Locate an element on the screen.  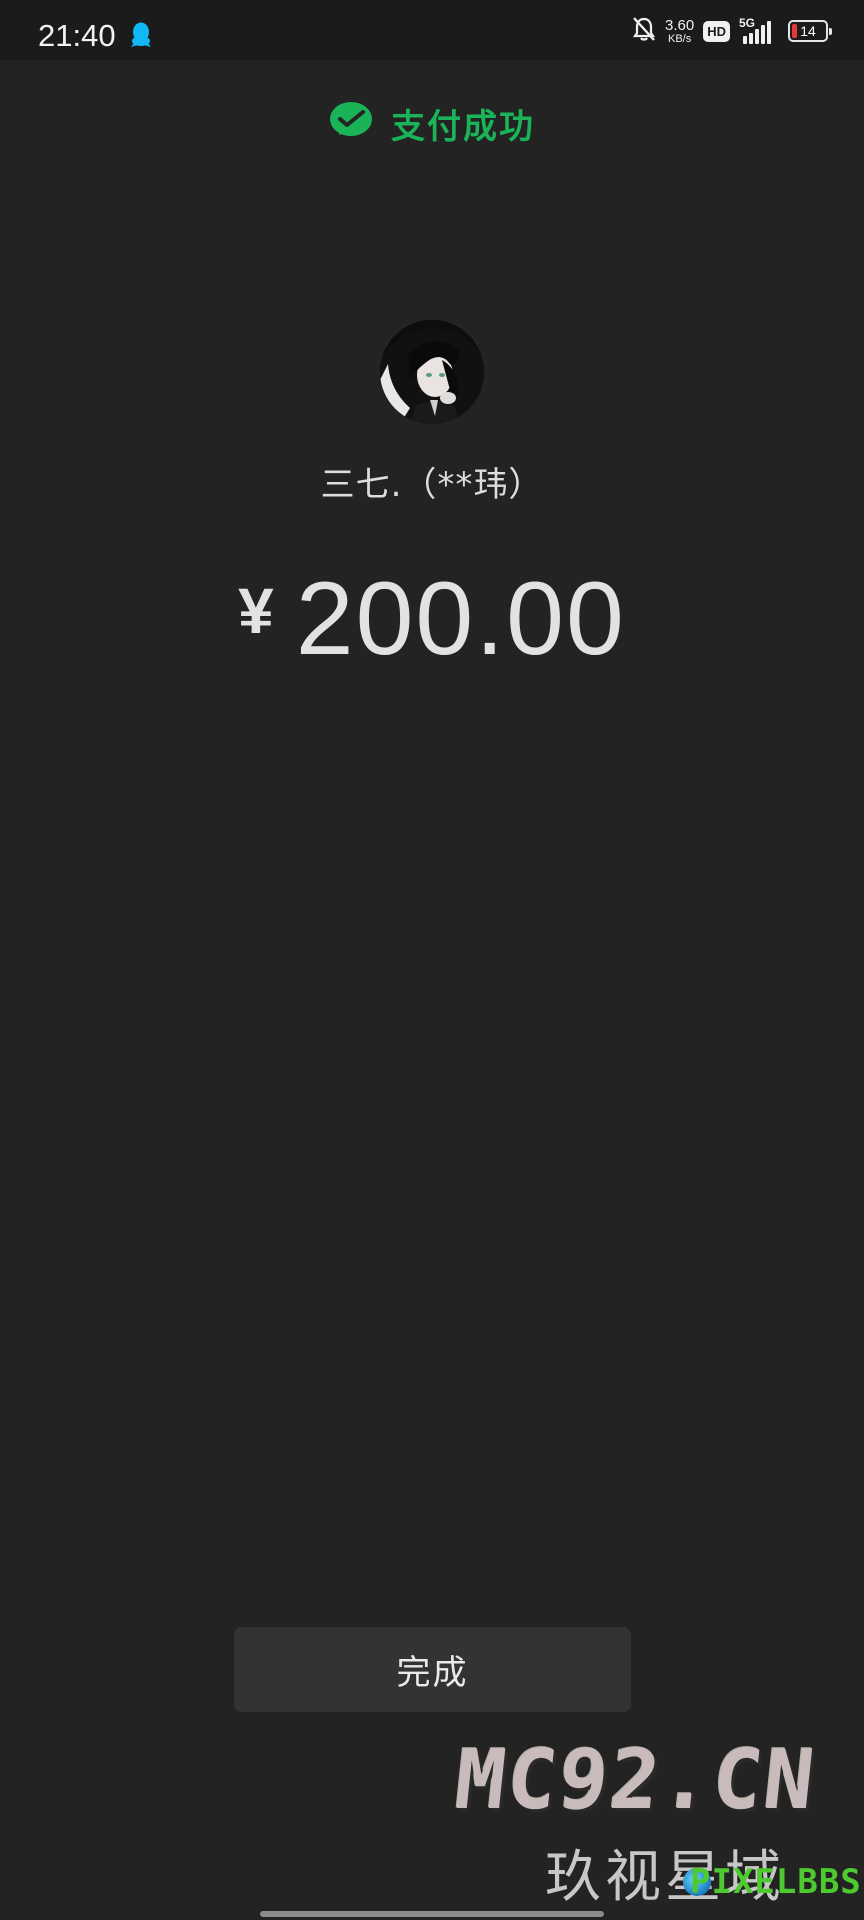
watermark-main: MC92.CN is located at coordinates (636, 1780).